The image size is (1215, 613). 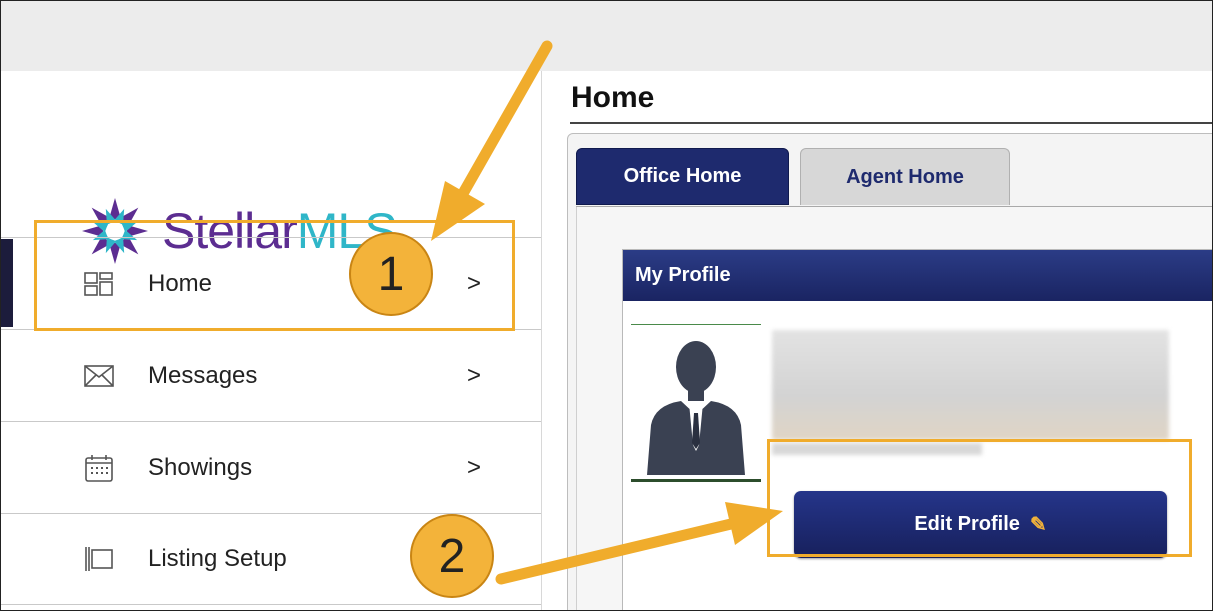 What do you see at coordinates (391, 274) in the screenshot?
I see `step-1-callout: 1` at bounding box center [391, 274].